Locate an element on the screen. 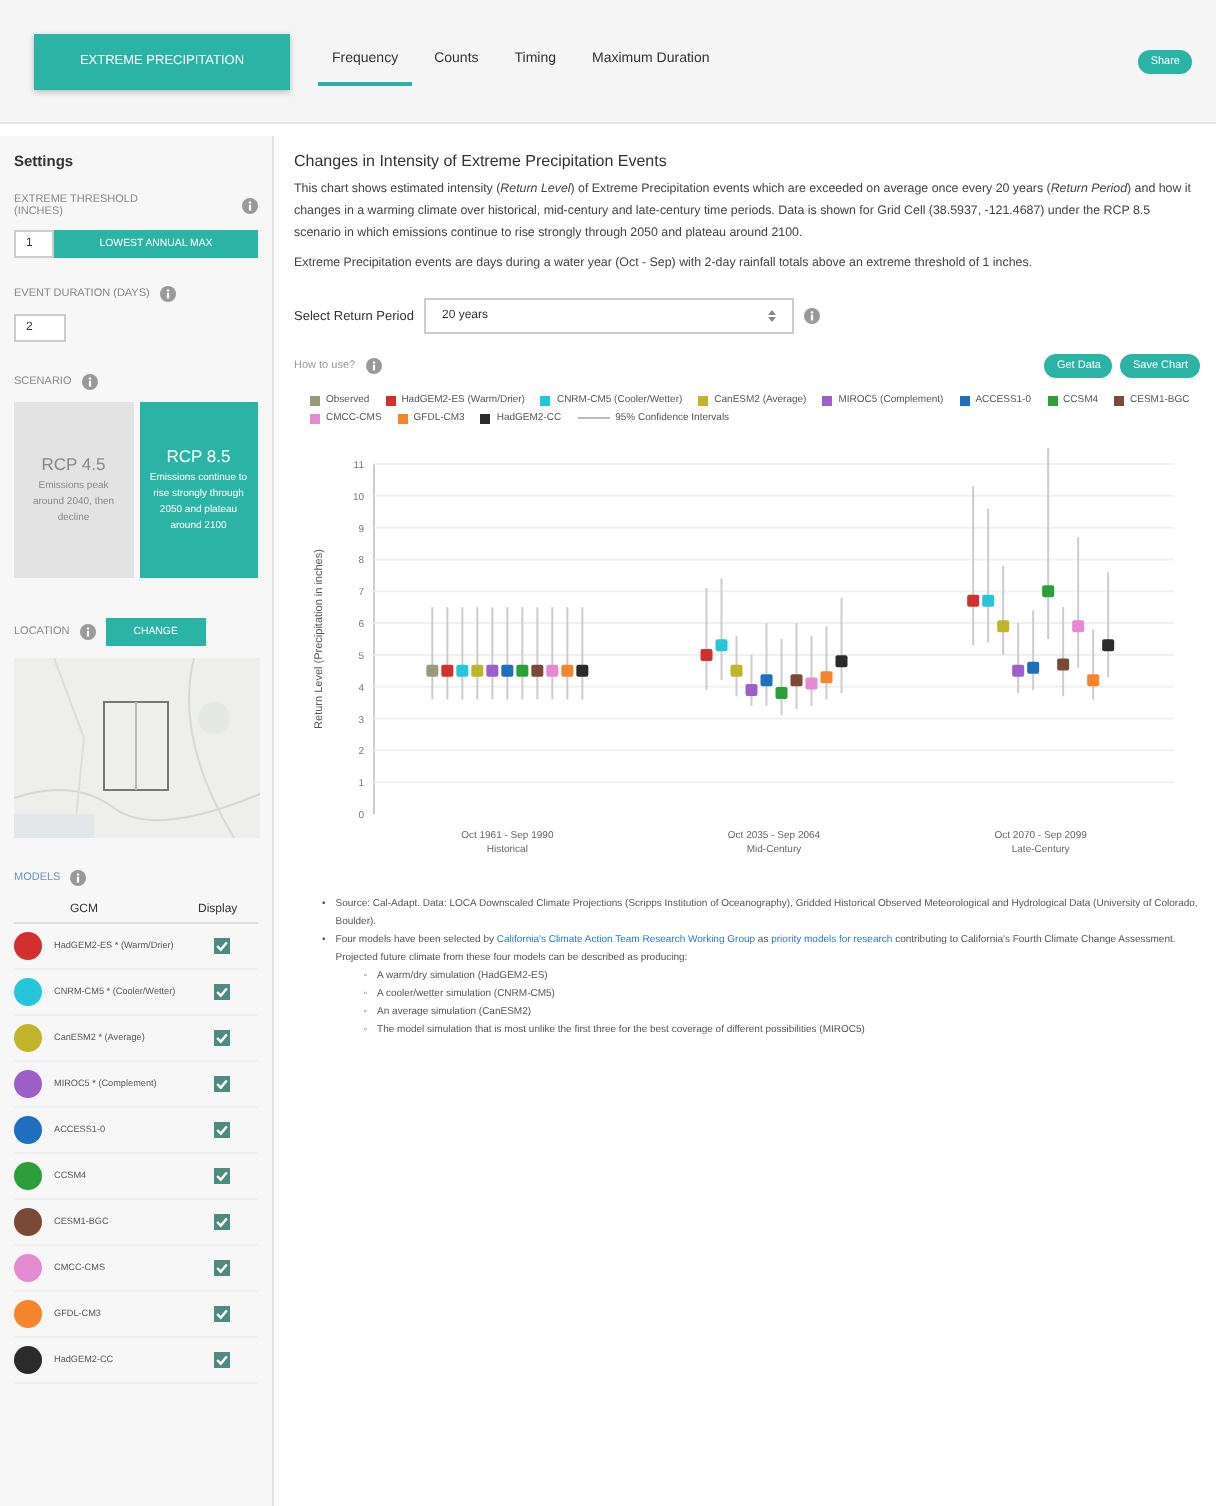 This screenshot has height=1506, width=1216. scenario-title: RCP 4.5 is located at coordinates (73, 464).